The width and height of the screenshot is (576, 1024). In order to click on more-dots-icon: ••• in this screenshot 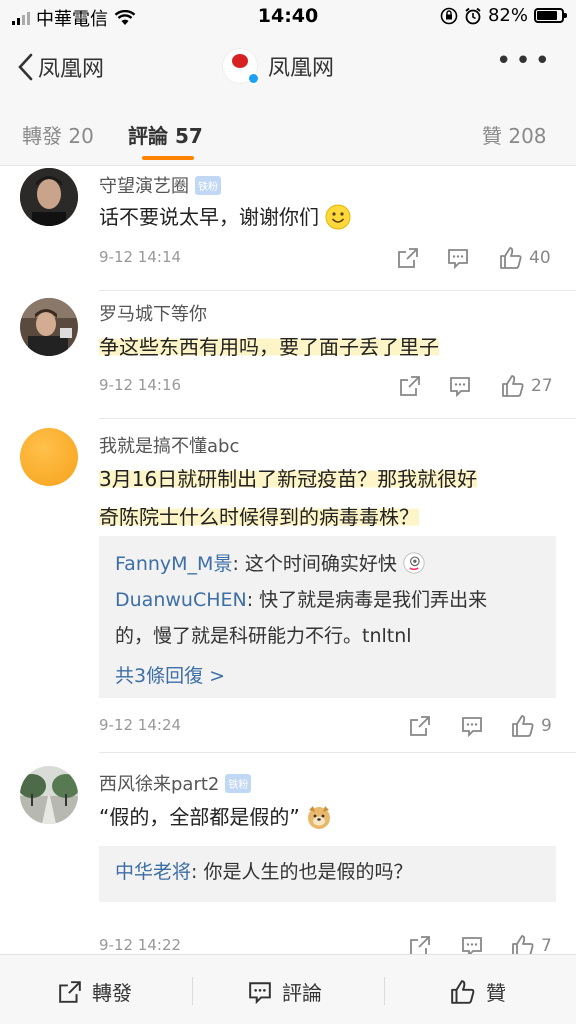, I will do `click(524, 61)`.